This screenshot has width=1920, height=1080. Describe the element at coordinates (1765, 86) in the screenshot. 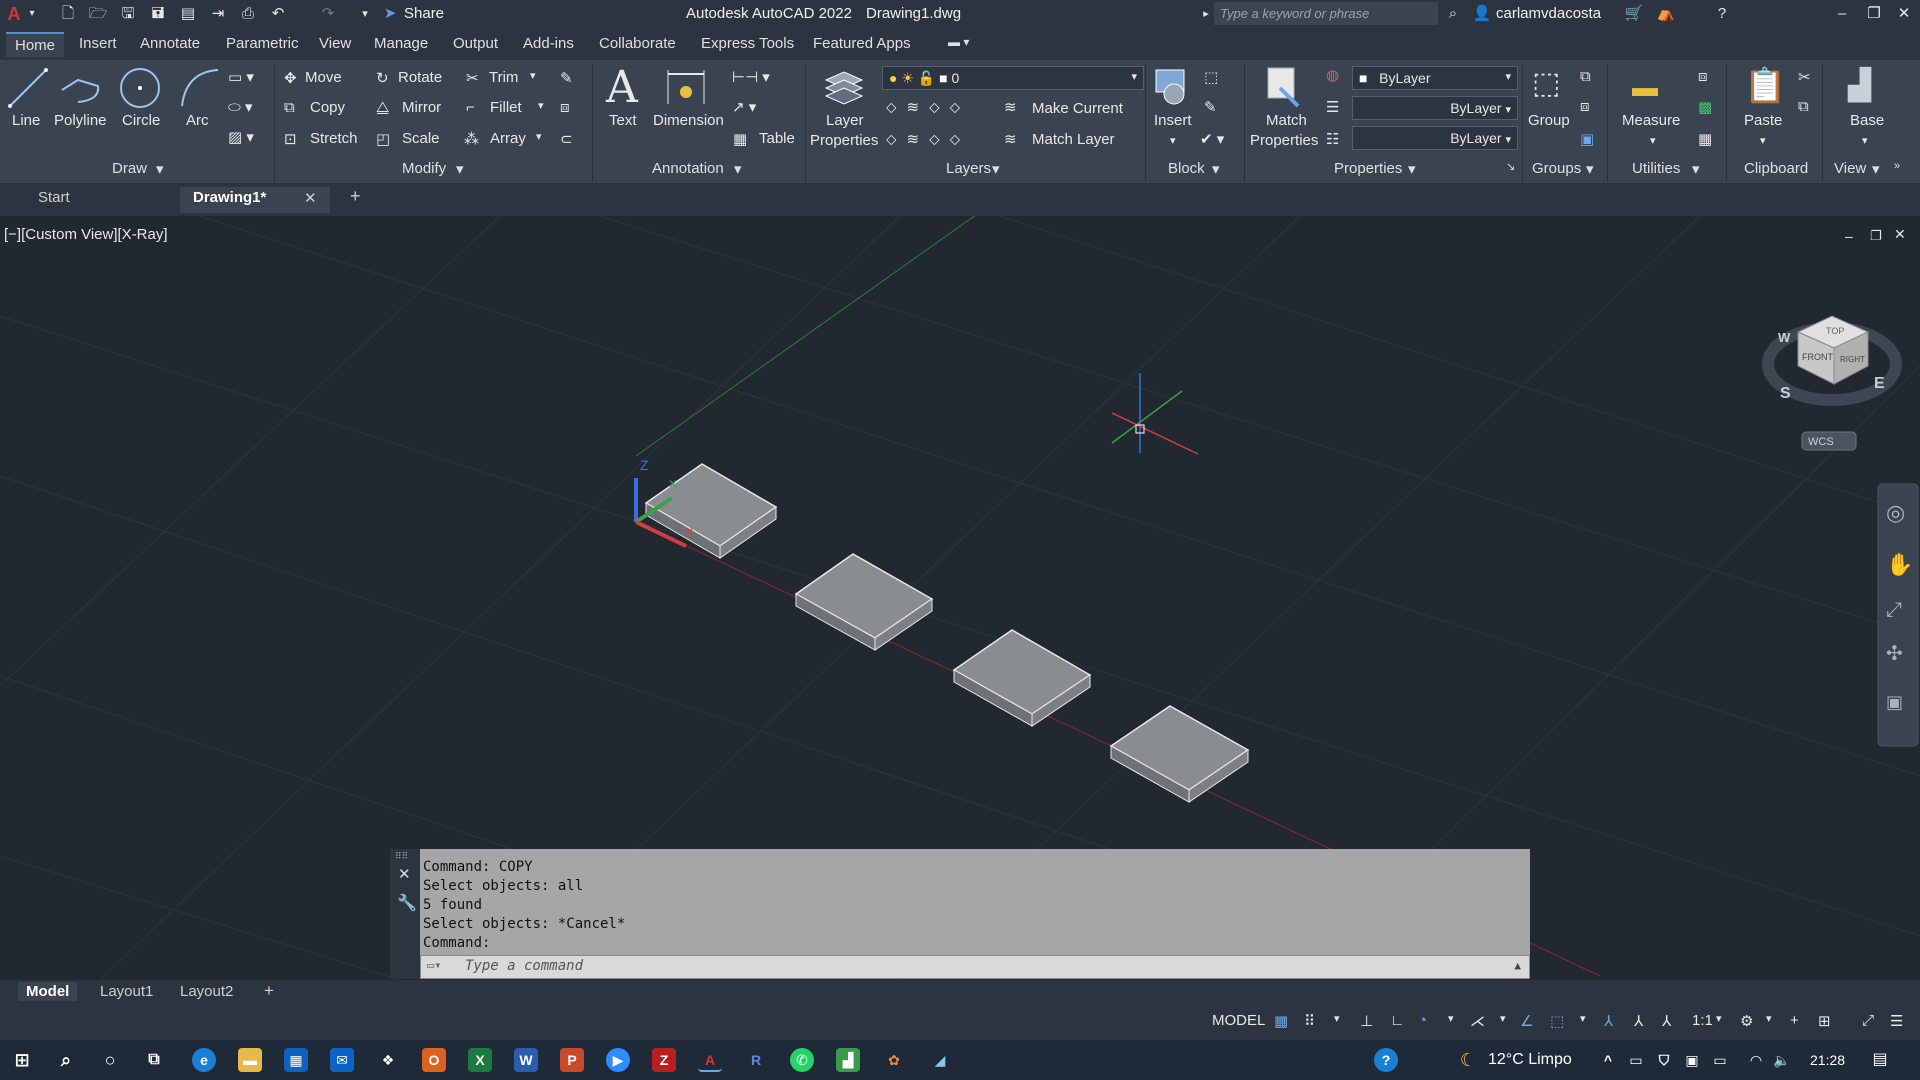

I see `paste-icon: 📋` at that location.